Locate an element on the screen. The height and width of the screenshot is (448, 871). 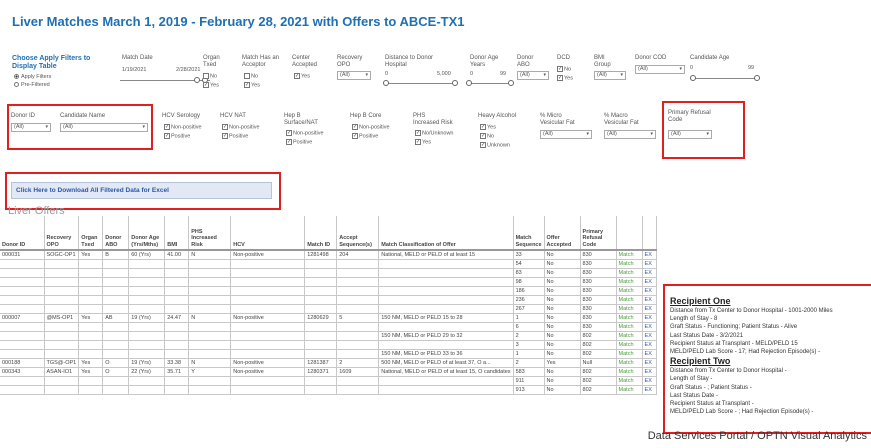
column-header: Match Sequence is located at coordinates (529, 233).